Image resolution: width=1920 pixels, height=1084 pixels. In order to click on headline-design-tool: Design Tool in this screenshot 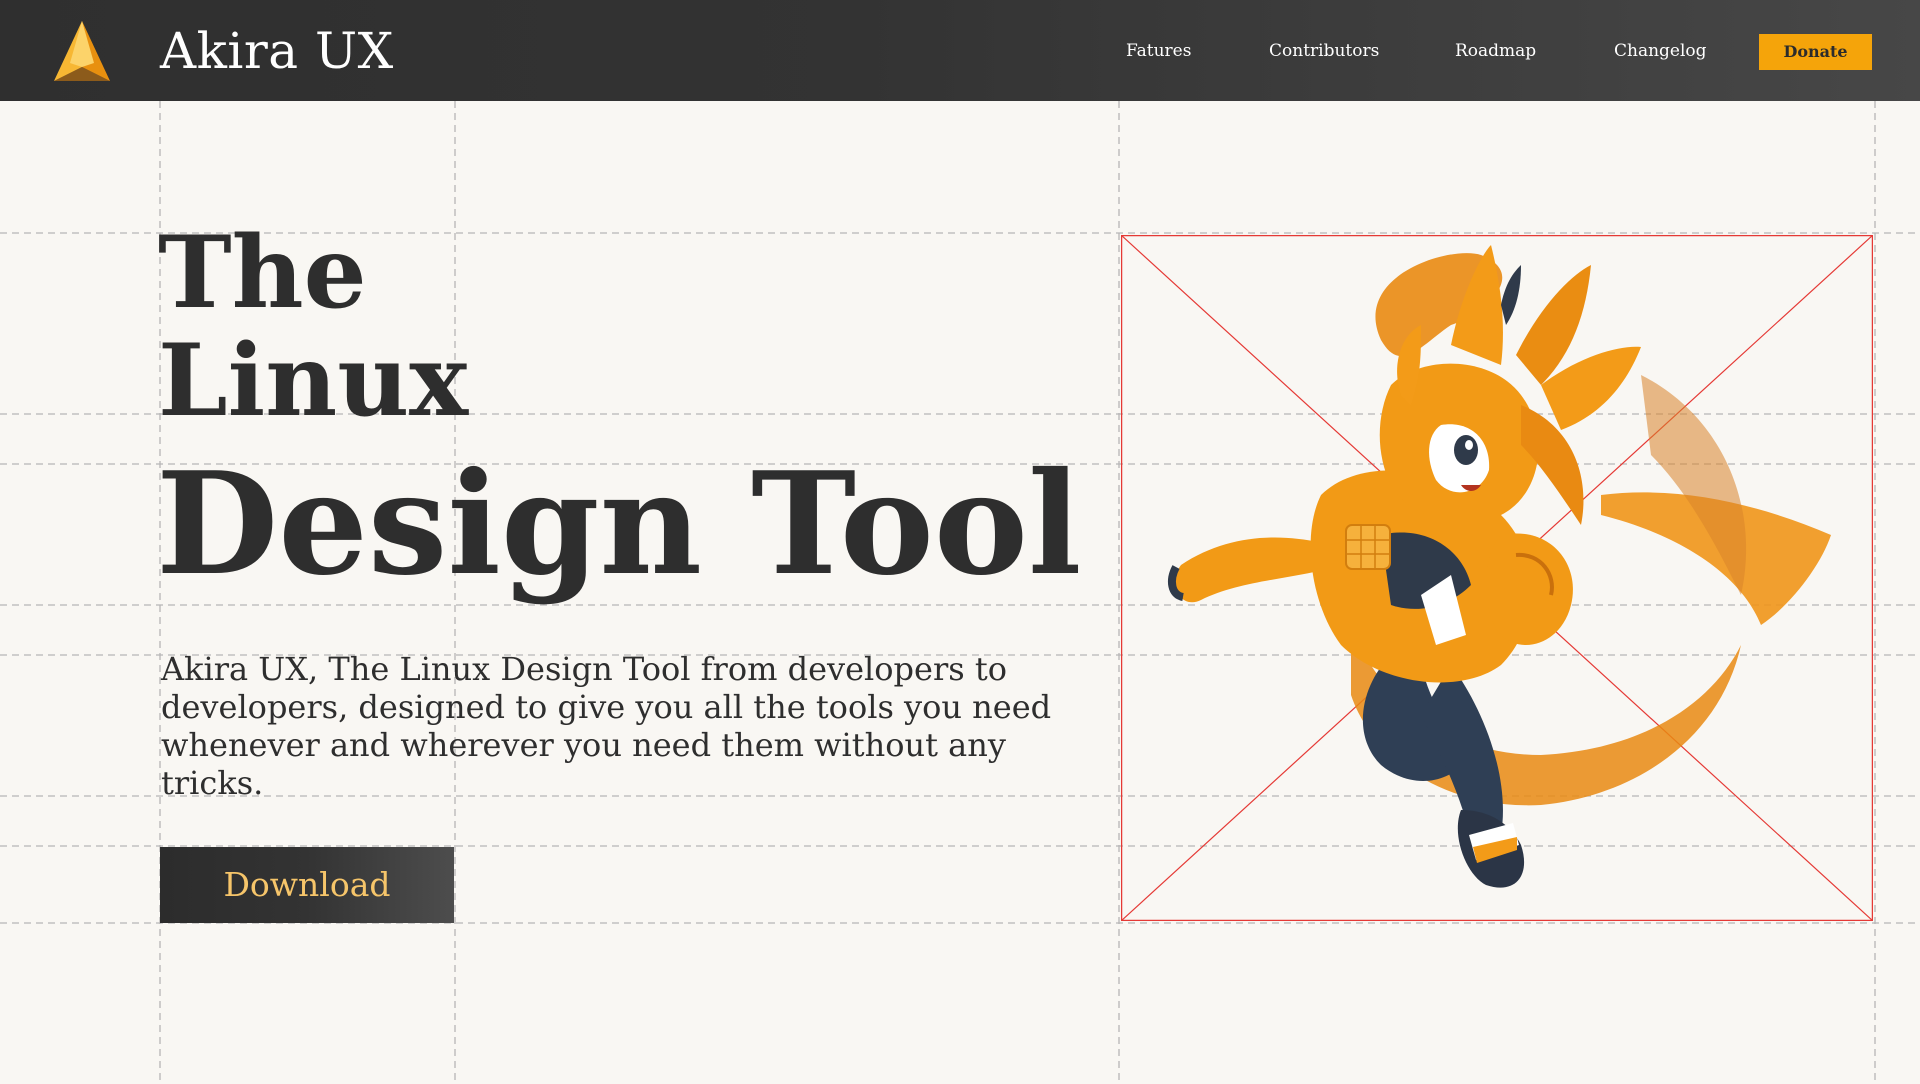, I will do `click(619, 524)`.